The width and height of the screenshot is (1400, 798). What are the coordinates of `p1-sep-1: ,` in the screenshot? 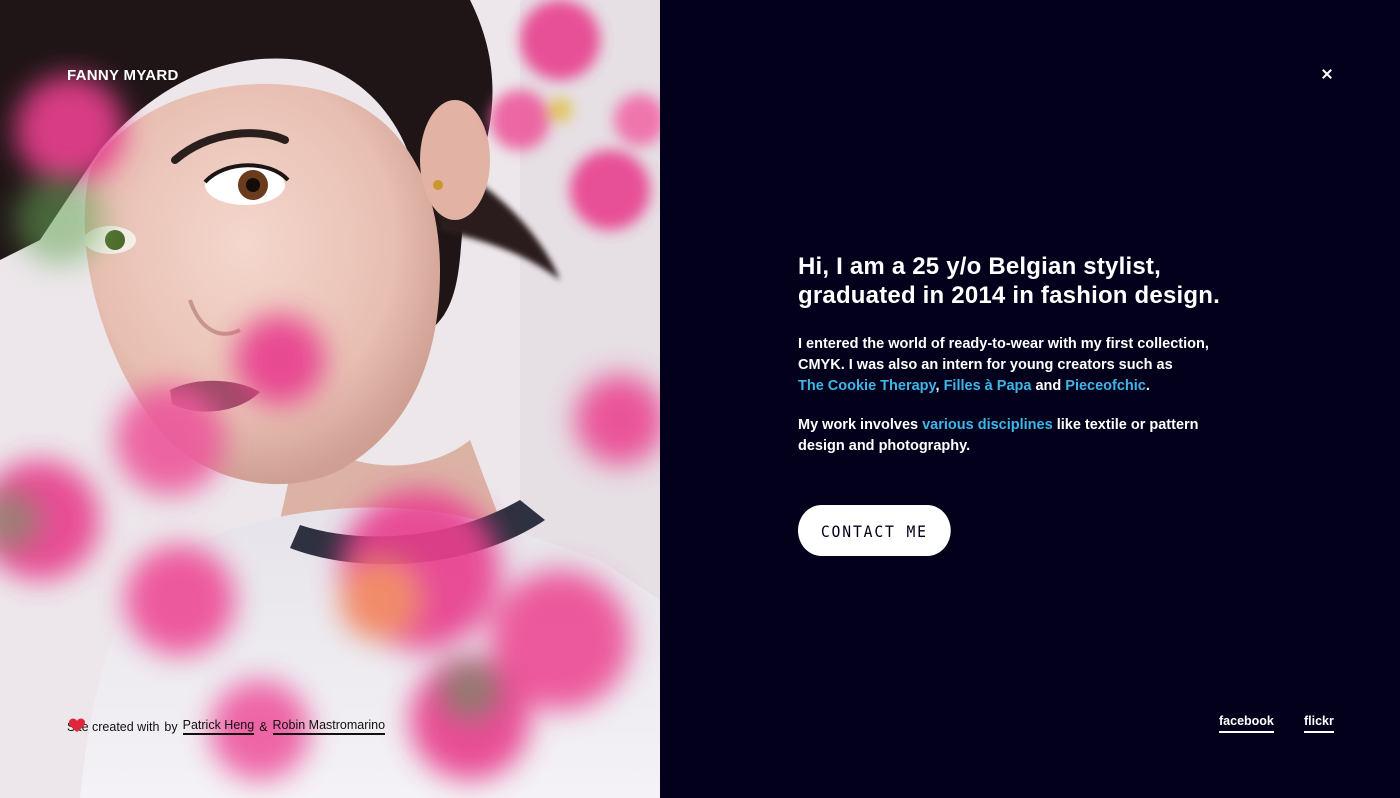 It's located at (939, 386).